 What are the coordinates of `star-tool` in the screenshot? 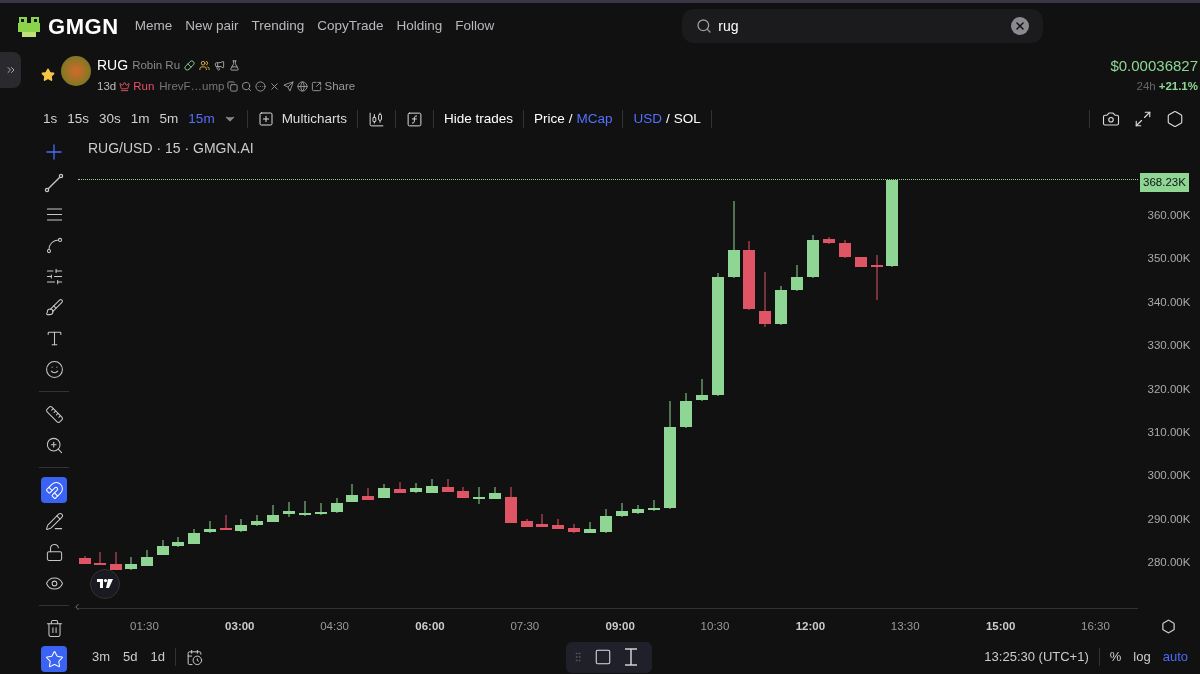 It's located at (54, 659).